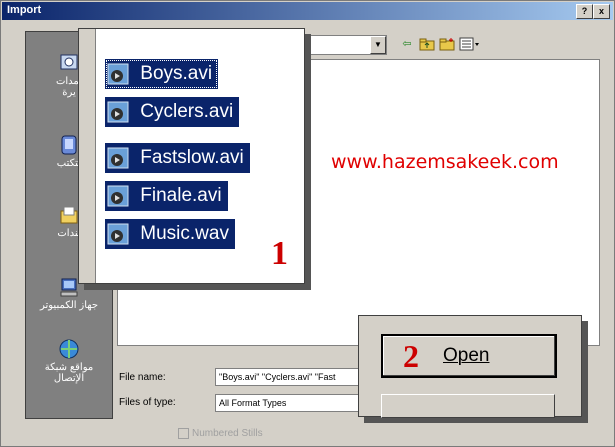 This screenshot has height=447, width=615. What do you see at coordinates (290, 403) in the screenshot?
I see `files-of-type-select: All Format Types` at bounding box center [290, 403].